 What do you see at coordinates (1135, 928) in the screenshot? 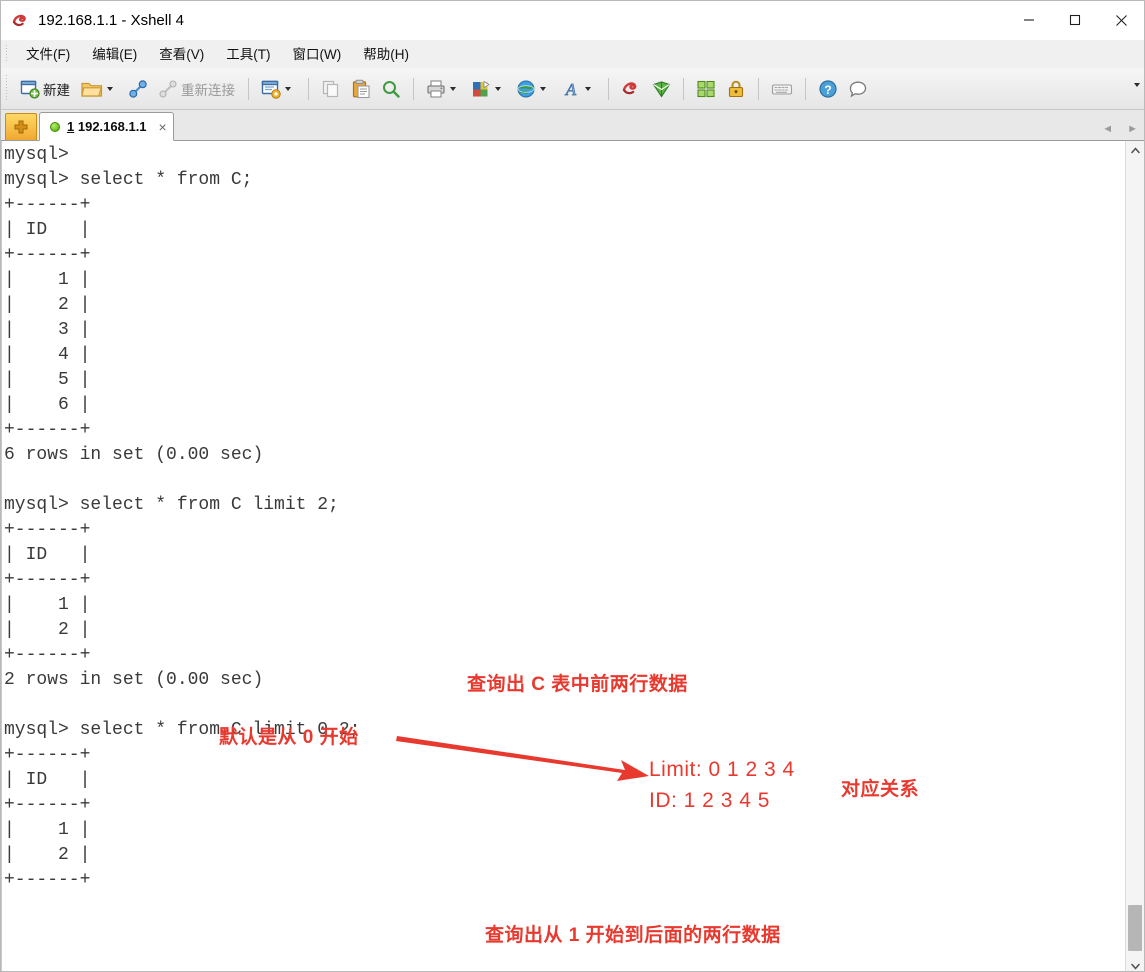
I see `scrollbar-thumb` at bounding box center [1135, 928].